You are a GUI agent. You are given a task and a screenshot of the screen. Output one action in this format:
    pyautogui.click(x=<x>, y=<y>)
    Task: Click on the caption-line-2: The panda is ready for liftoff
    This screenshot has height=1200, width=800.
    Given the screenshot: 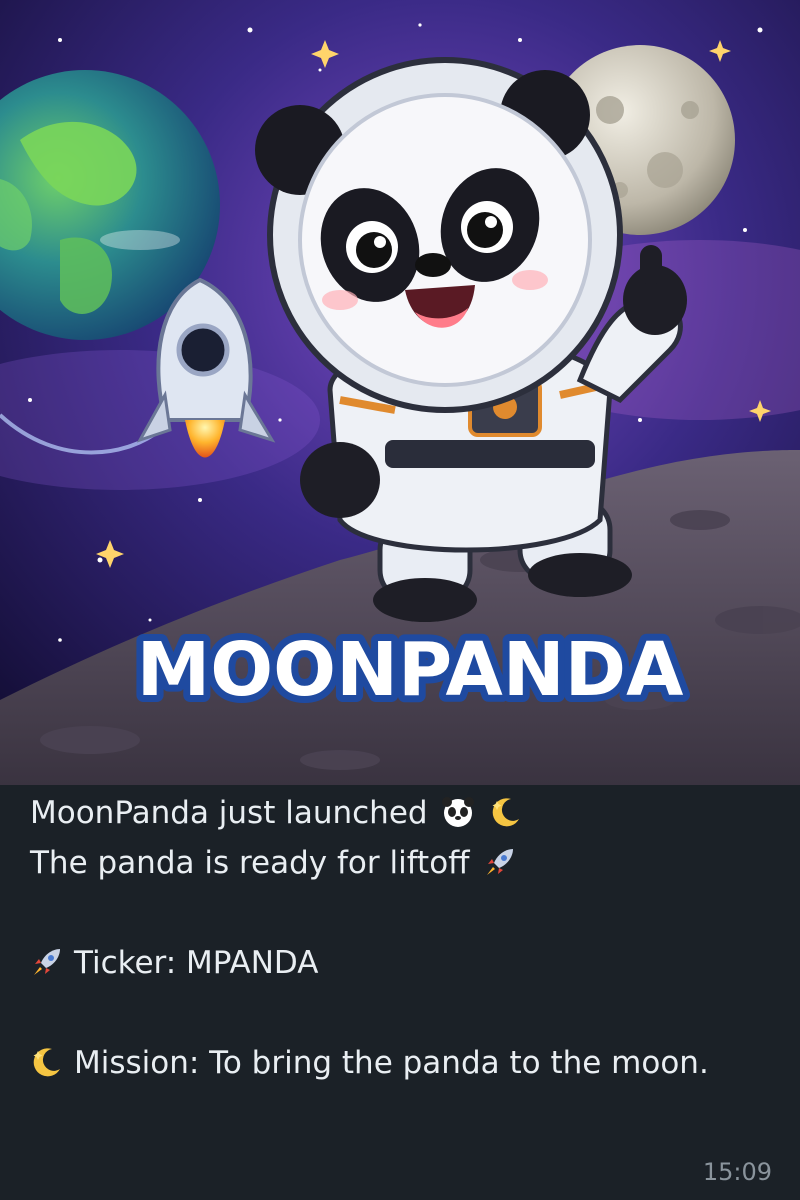 What is the action you would take?
    pyautogui.click(x=400, y=863)
    